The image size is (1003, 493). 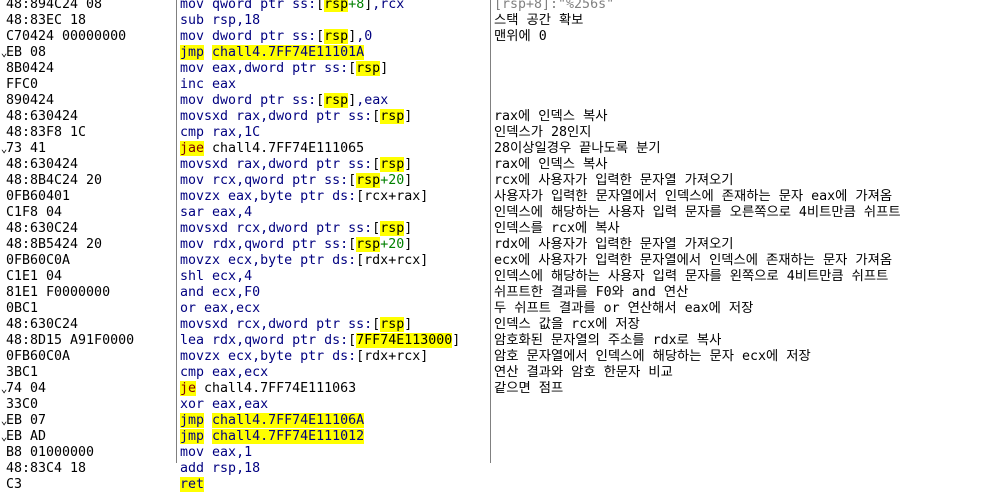 I want to click on instruction-text: mov rcx,qword ptr ss:[rsp+20], so click(x=335, y=181).